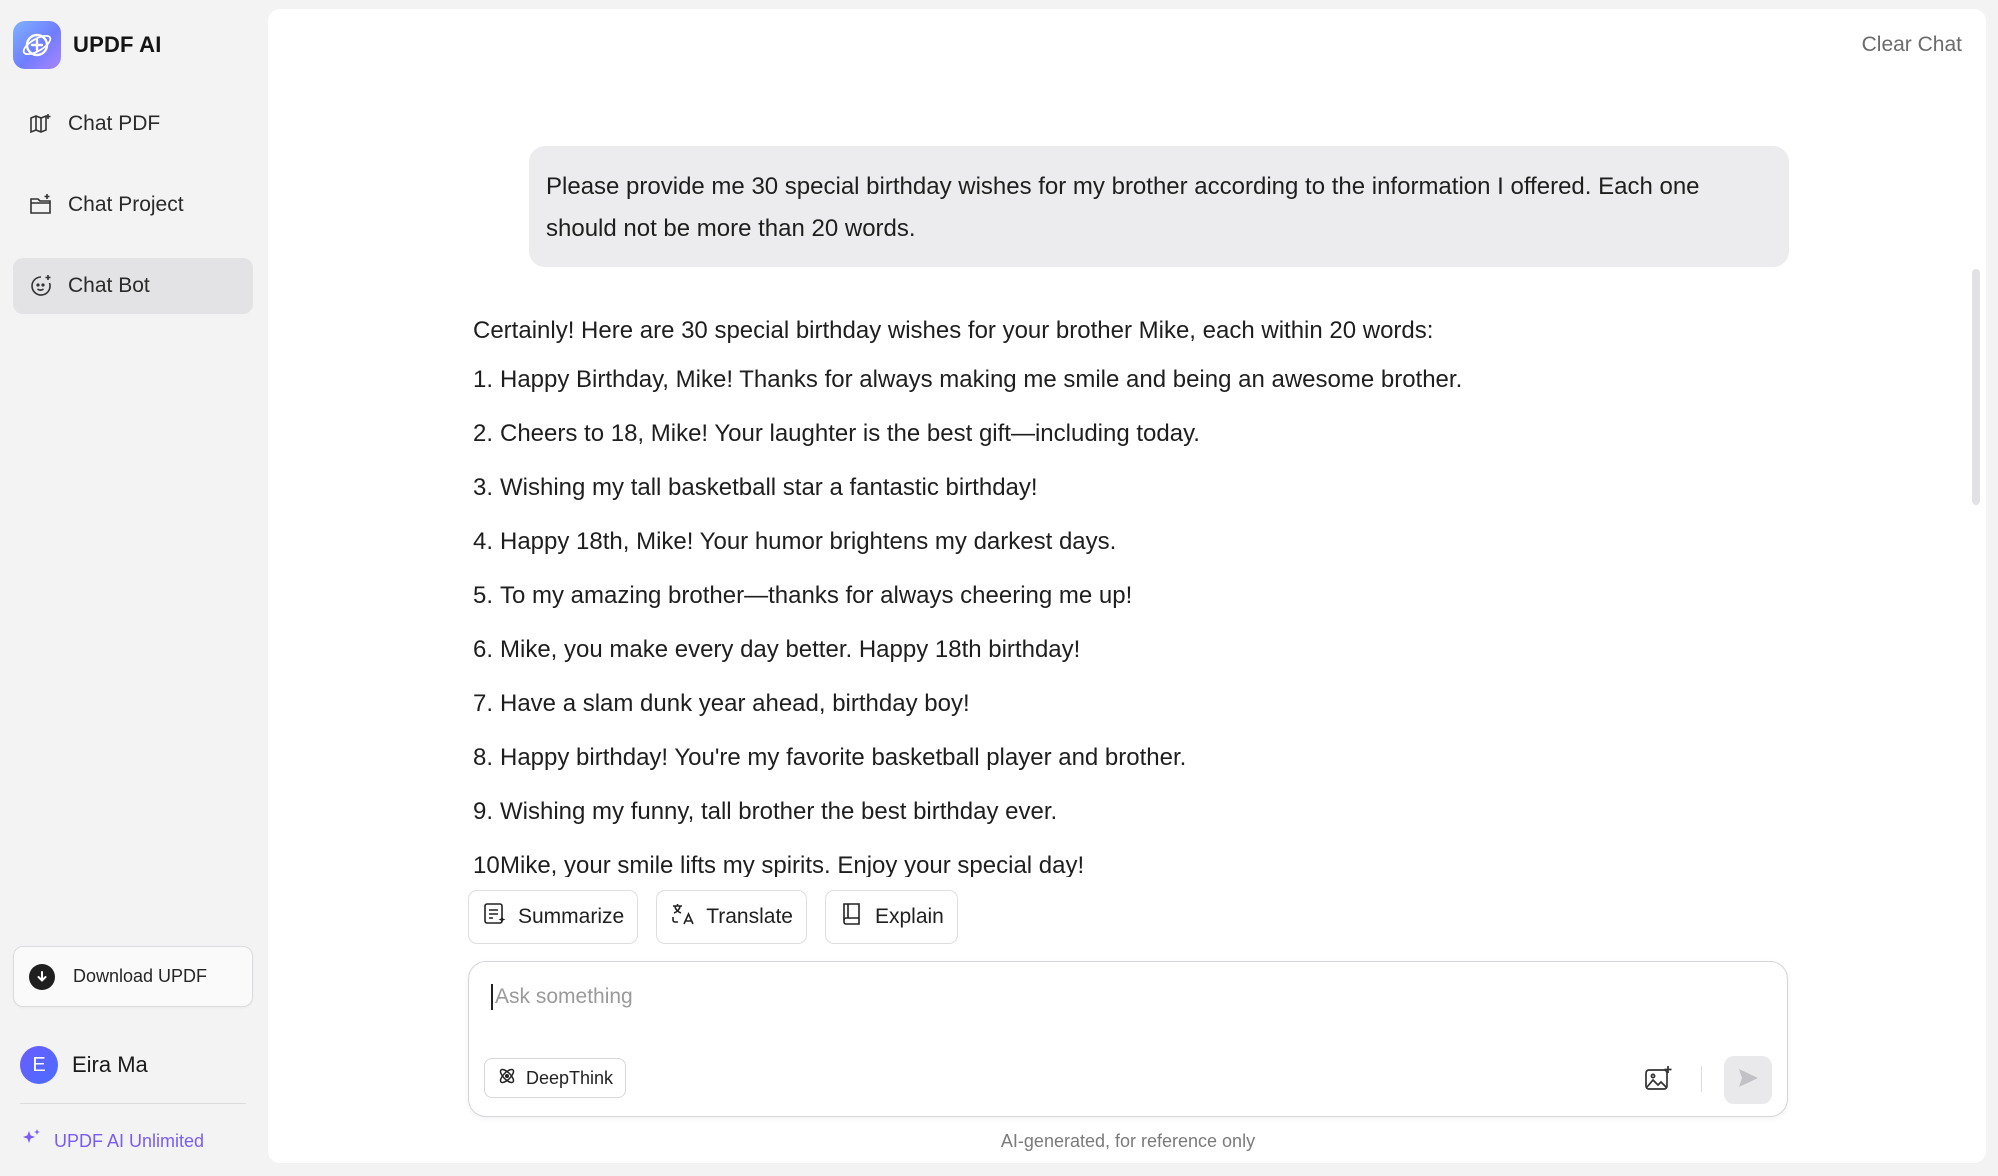 The width and height of the screenshot is (1998, 1176). I want to click on download-updf-button: Download UPDF, so click(133, 976).